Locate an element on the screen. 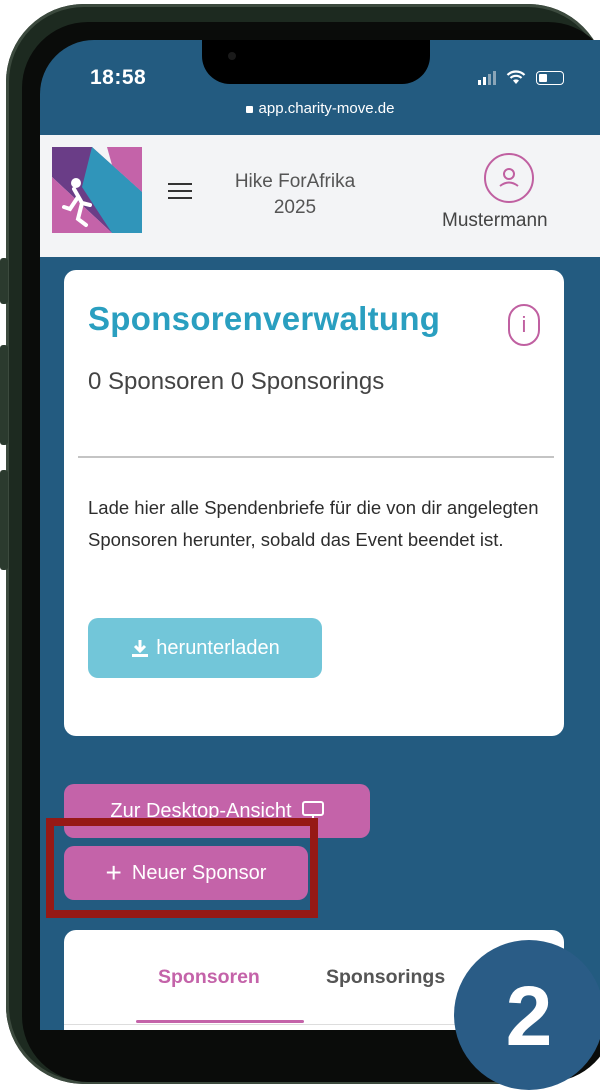 The image size is (600, 1090). url-bar: app.charity-move.de is located at coordinates (320, 108).